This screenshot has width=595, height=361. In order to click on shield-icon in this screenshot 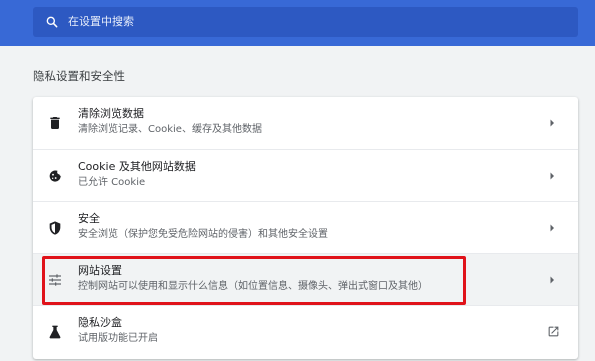, I will do `click(55, 228)`.